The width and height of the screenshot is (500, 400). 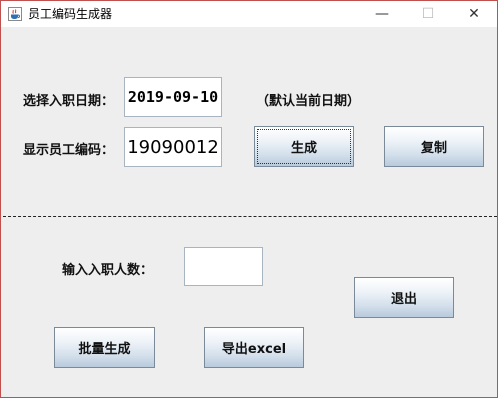 What do you see at coordinates (15, 14) in the screenshot?
I see `java-cup-icon` at bounding box center [15, 14].